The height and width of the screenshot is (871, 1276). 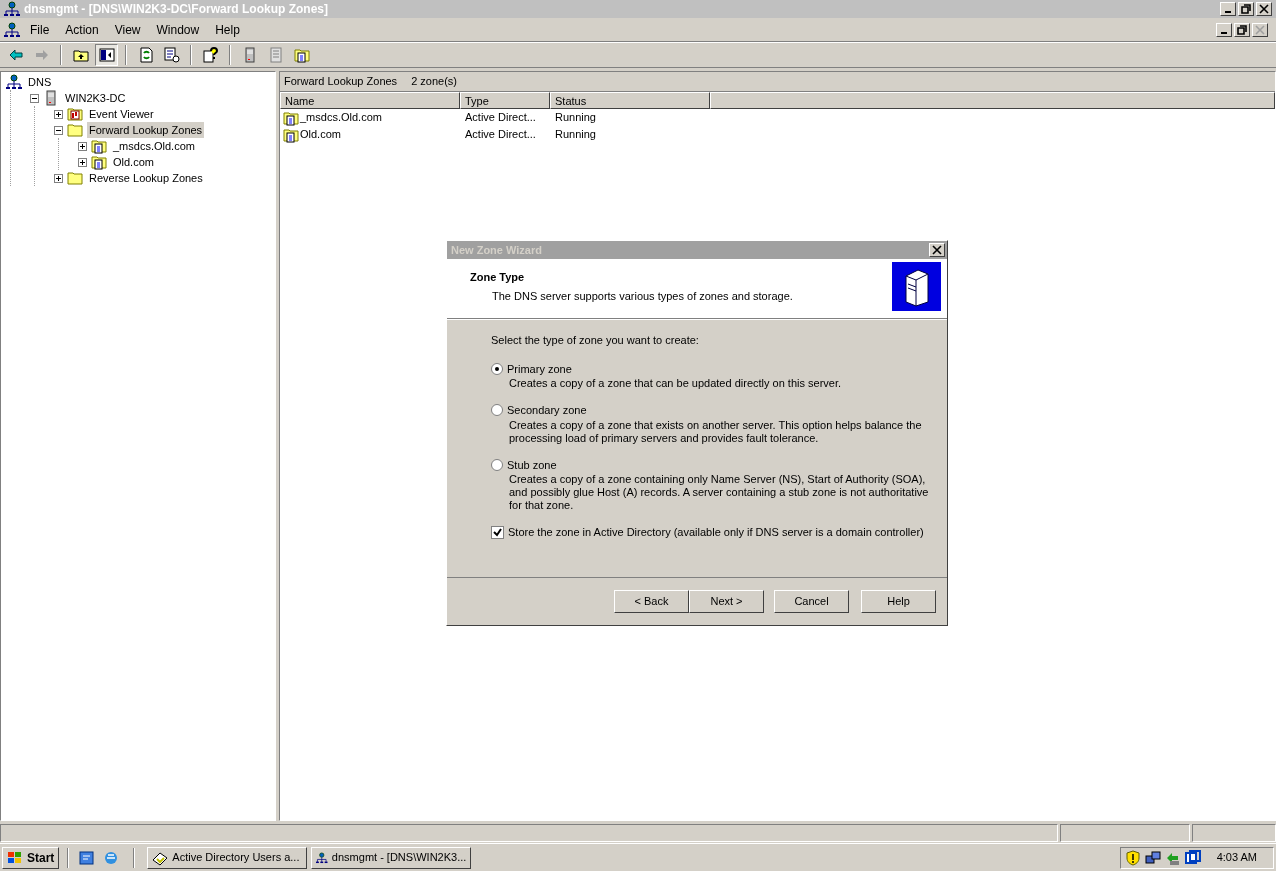 What do you see at coordinates (1192, 857) in the screenshot?
I see `squares-icon` at bounding box center [1192, 857].